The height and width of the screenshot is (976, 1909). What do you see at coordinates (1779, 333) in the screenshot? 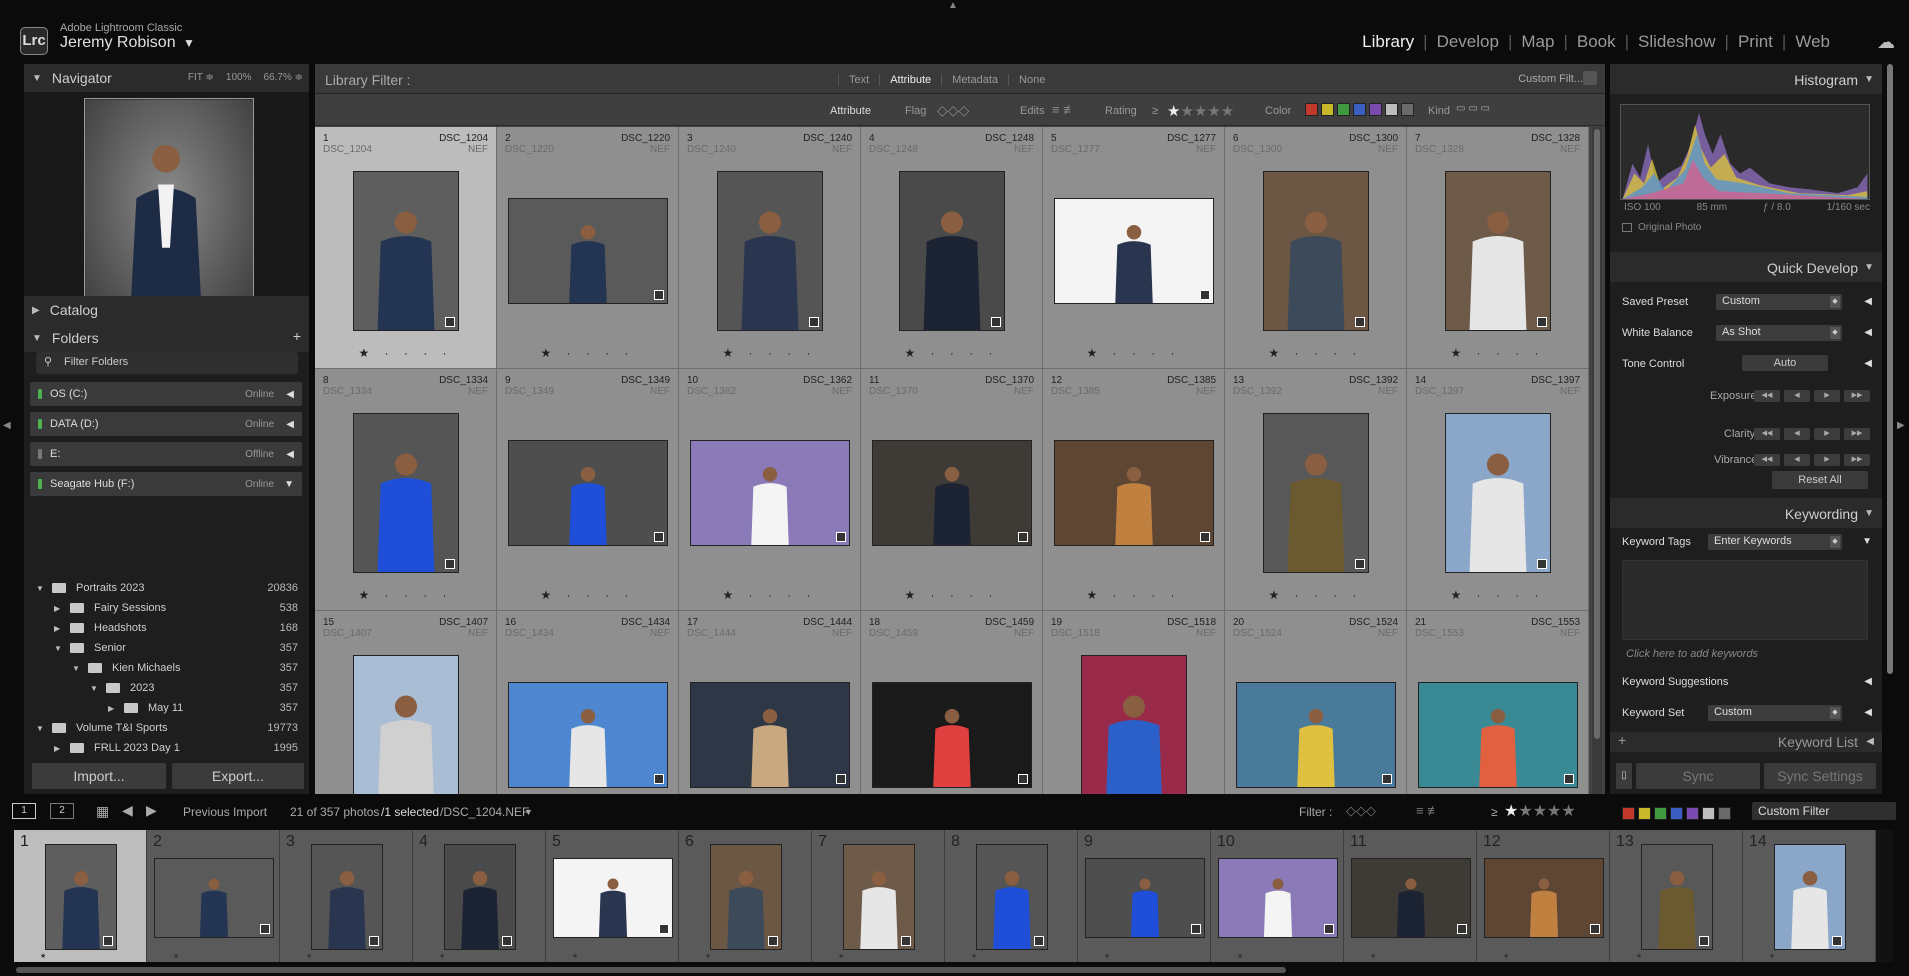
I see `white-balance-select: As Shot ◆` at bounding box center [1779, 333].